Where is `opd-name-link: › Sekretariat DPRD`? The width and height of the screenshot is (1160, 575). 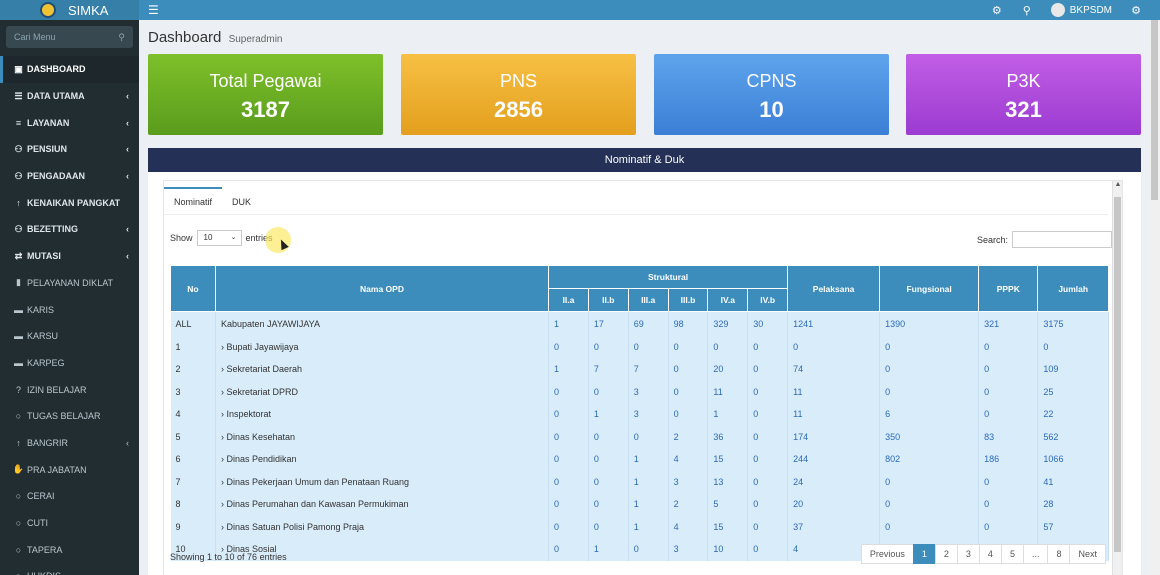
opd-name-link: › Sekretariat DPRD is located at coordinates (382, 391).